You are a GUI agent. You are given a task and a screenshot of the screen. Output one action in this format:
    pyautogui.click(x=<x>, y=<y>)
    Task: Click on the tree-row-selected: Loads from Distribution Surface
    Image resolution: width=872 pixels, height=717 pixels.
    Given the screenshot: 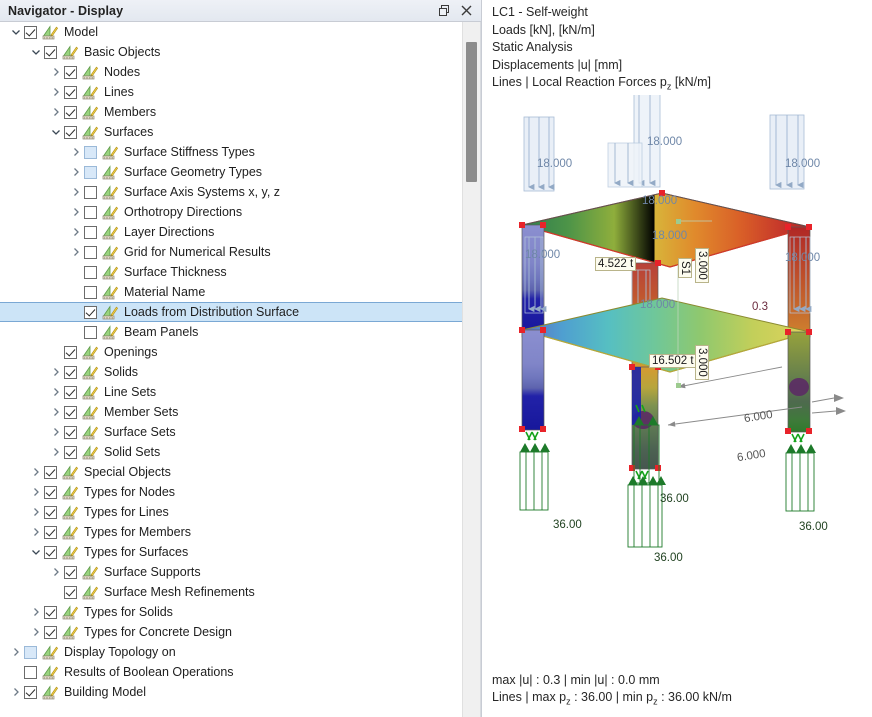 What is the action you would take?
    pyautogui.click(x=231, y=312)
    